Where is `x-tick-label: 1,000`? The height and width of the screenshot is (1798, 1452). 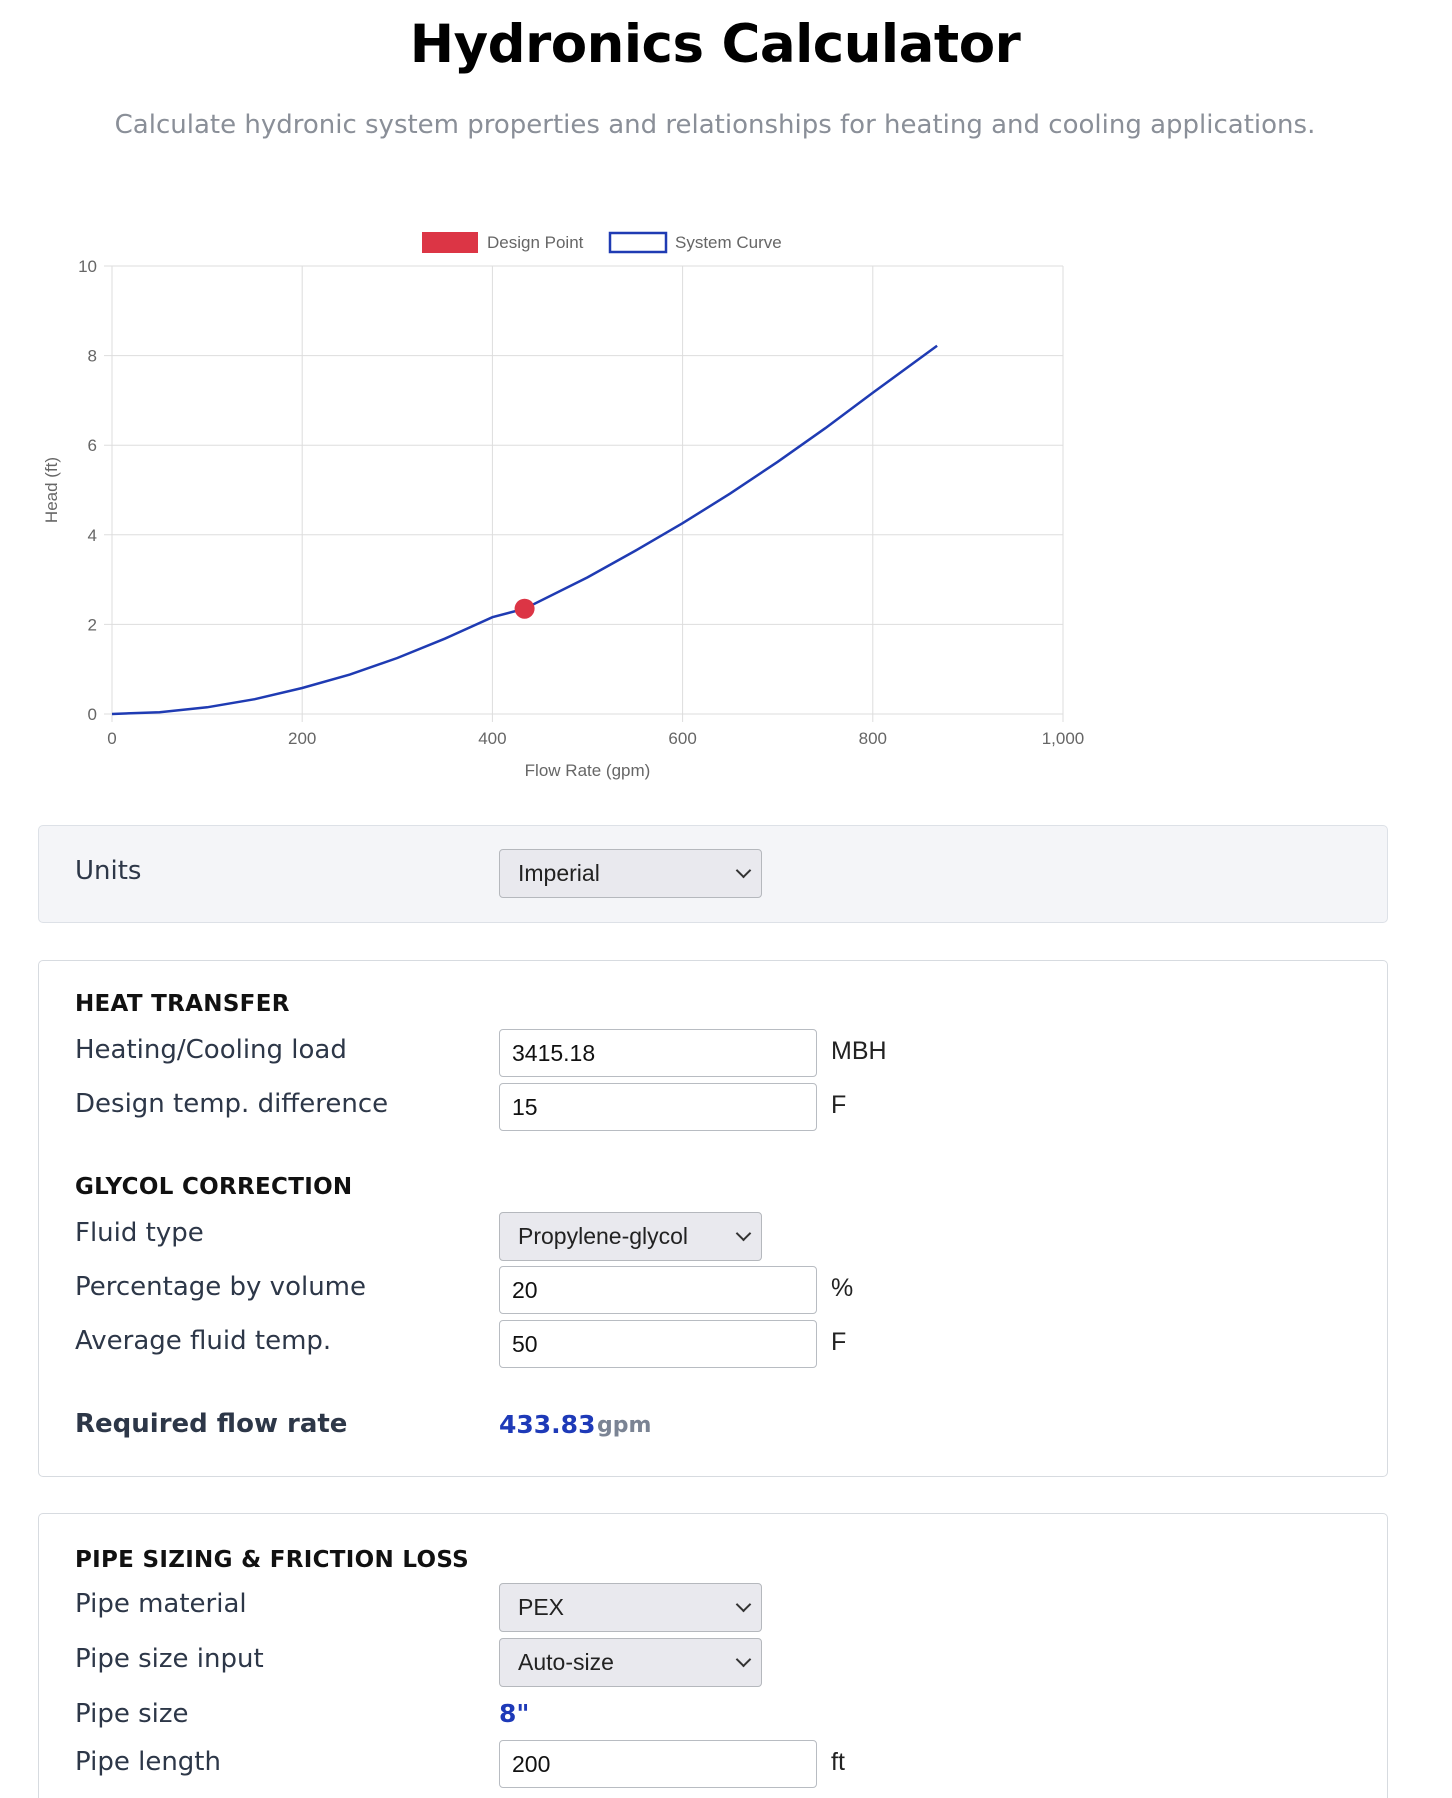 x-tick-label: 1,000 is located at coordinates (1063, 738).